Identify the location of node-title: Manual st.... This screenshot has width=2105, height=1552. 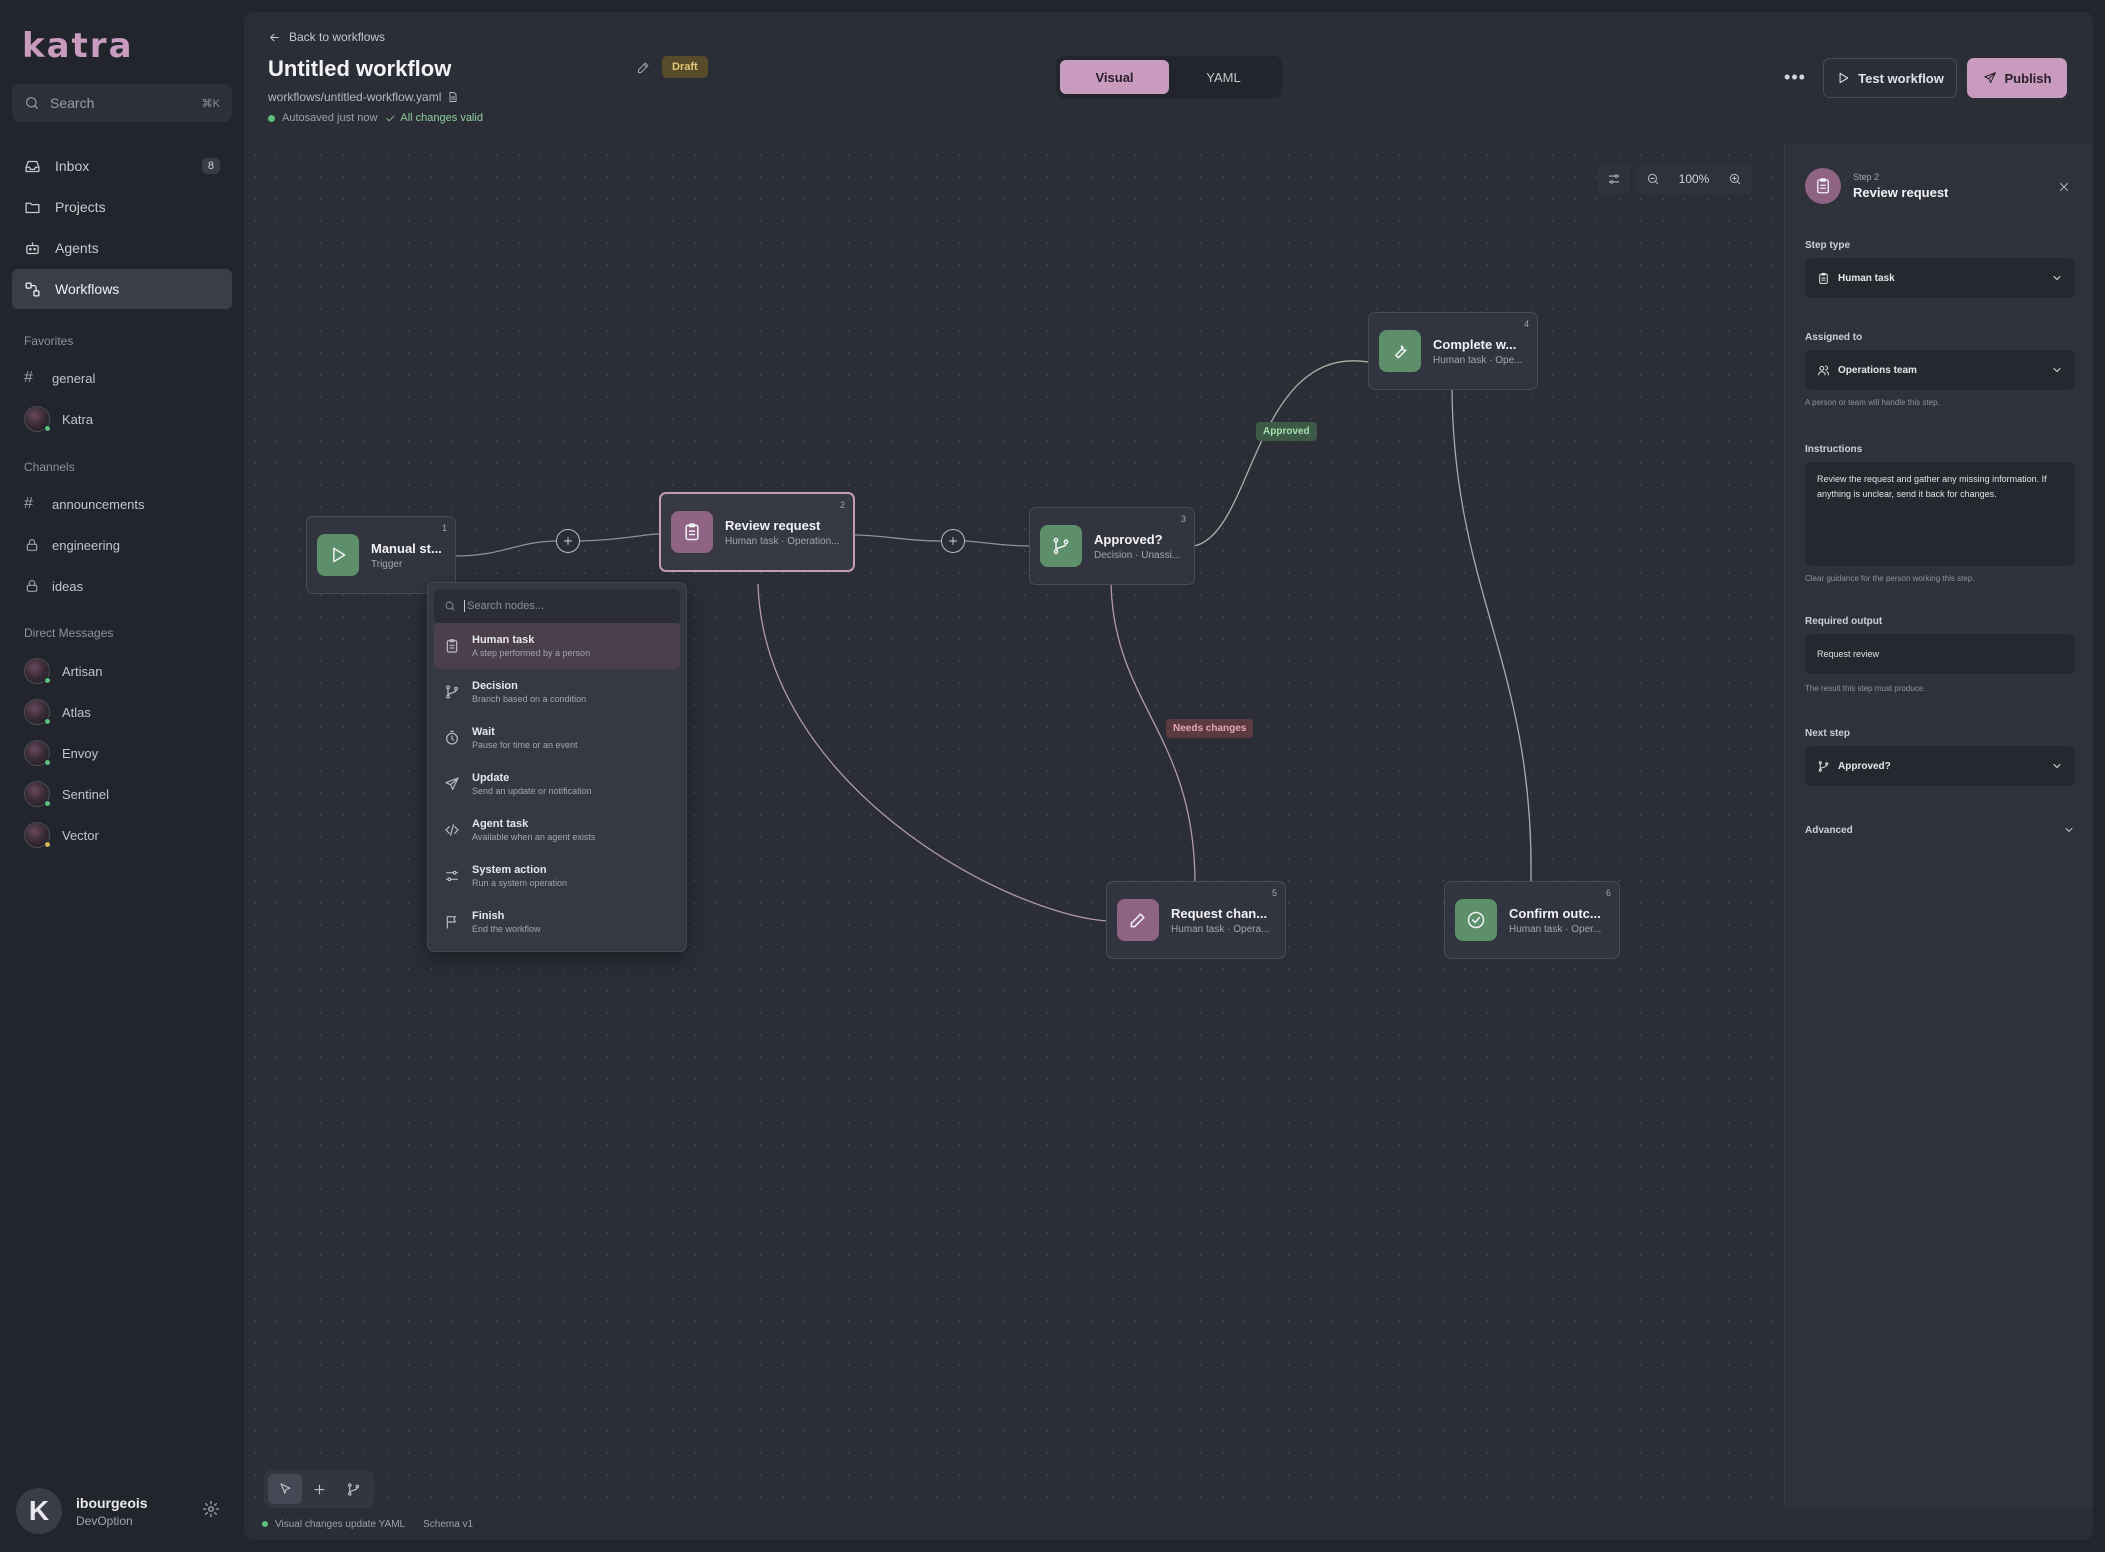
(406, 548).